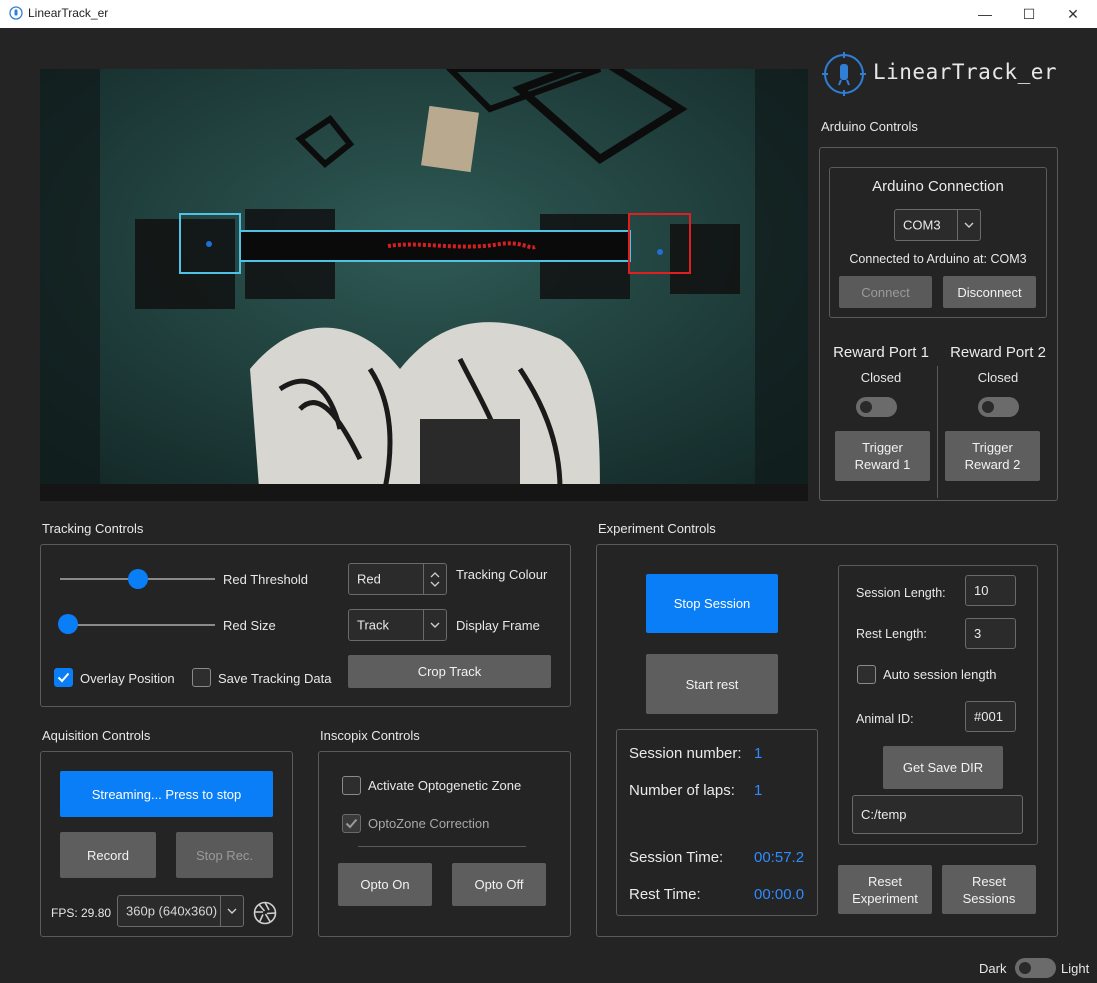  Describe the element at coordinates (682, 790) in the screenshot. I see `laps-label: Number of laps:` at that location.